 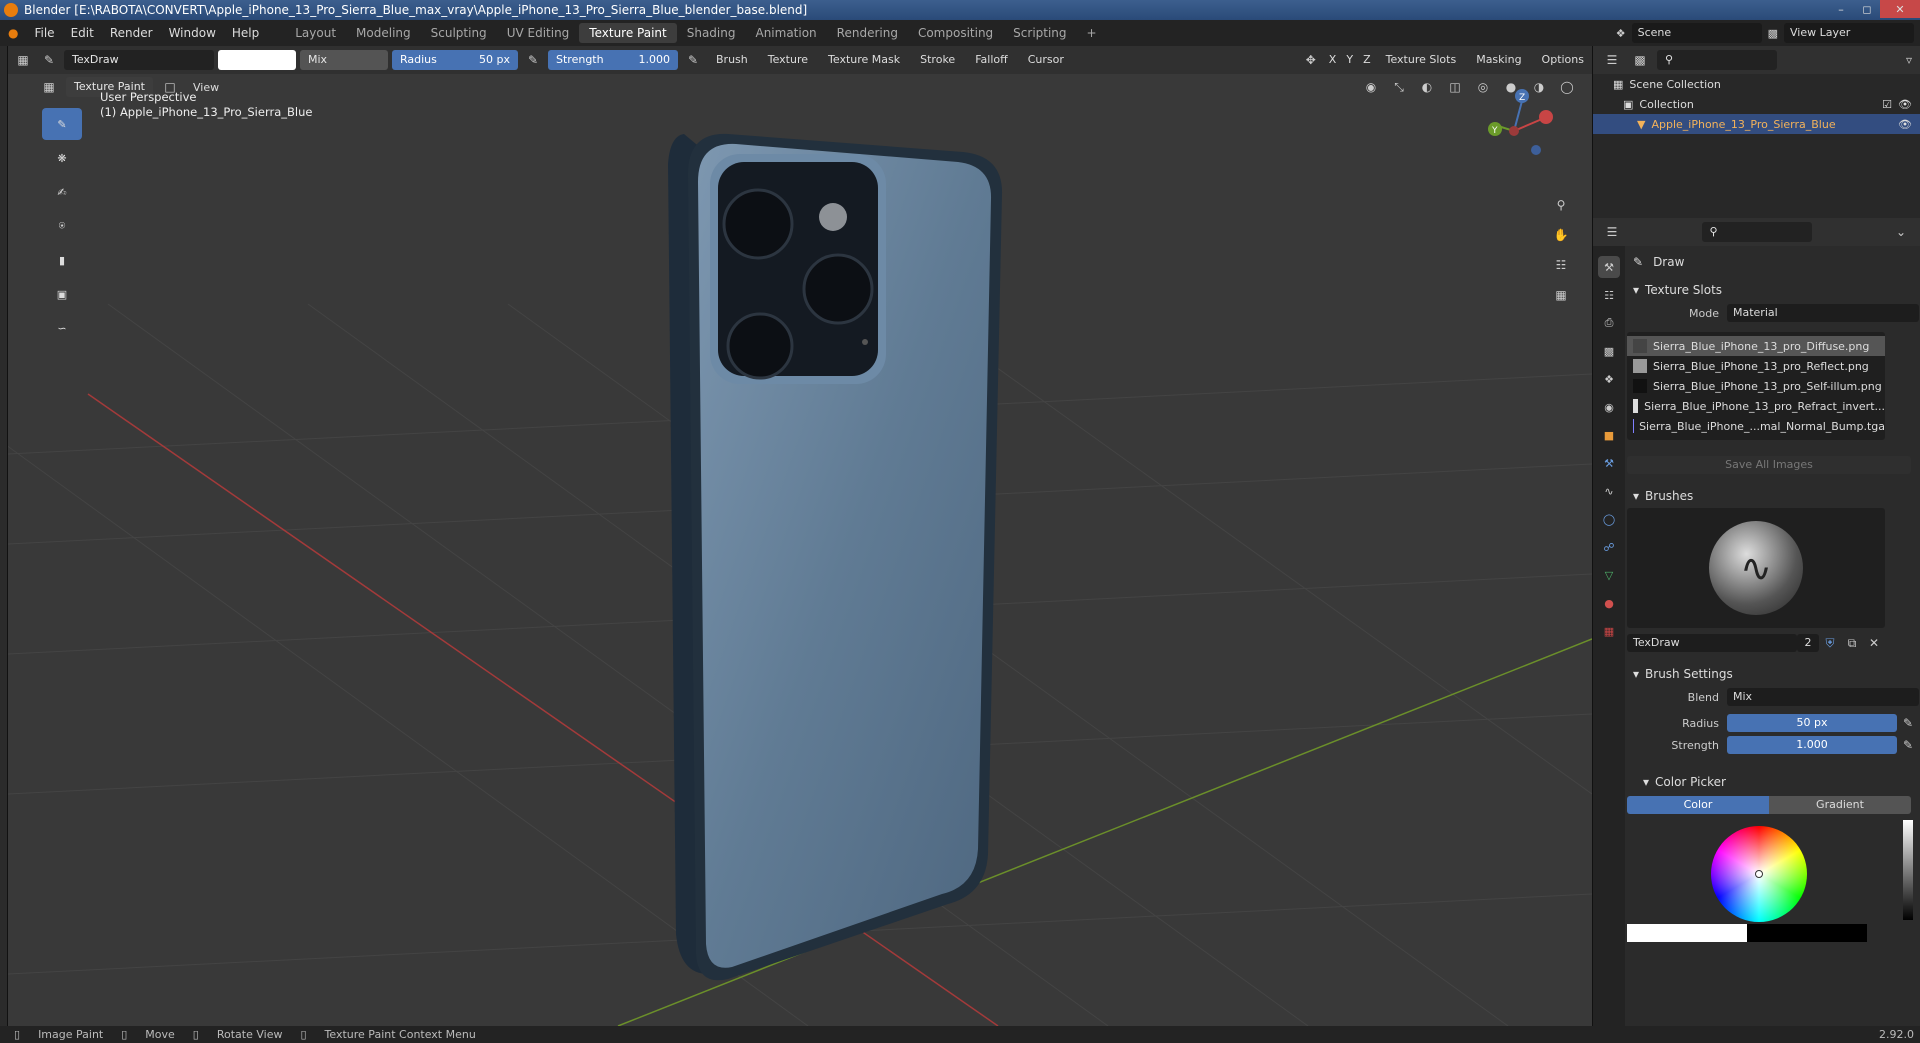 I want to click on constraints-tab-icon: ☍, so click(x=1609, y=547).